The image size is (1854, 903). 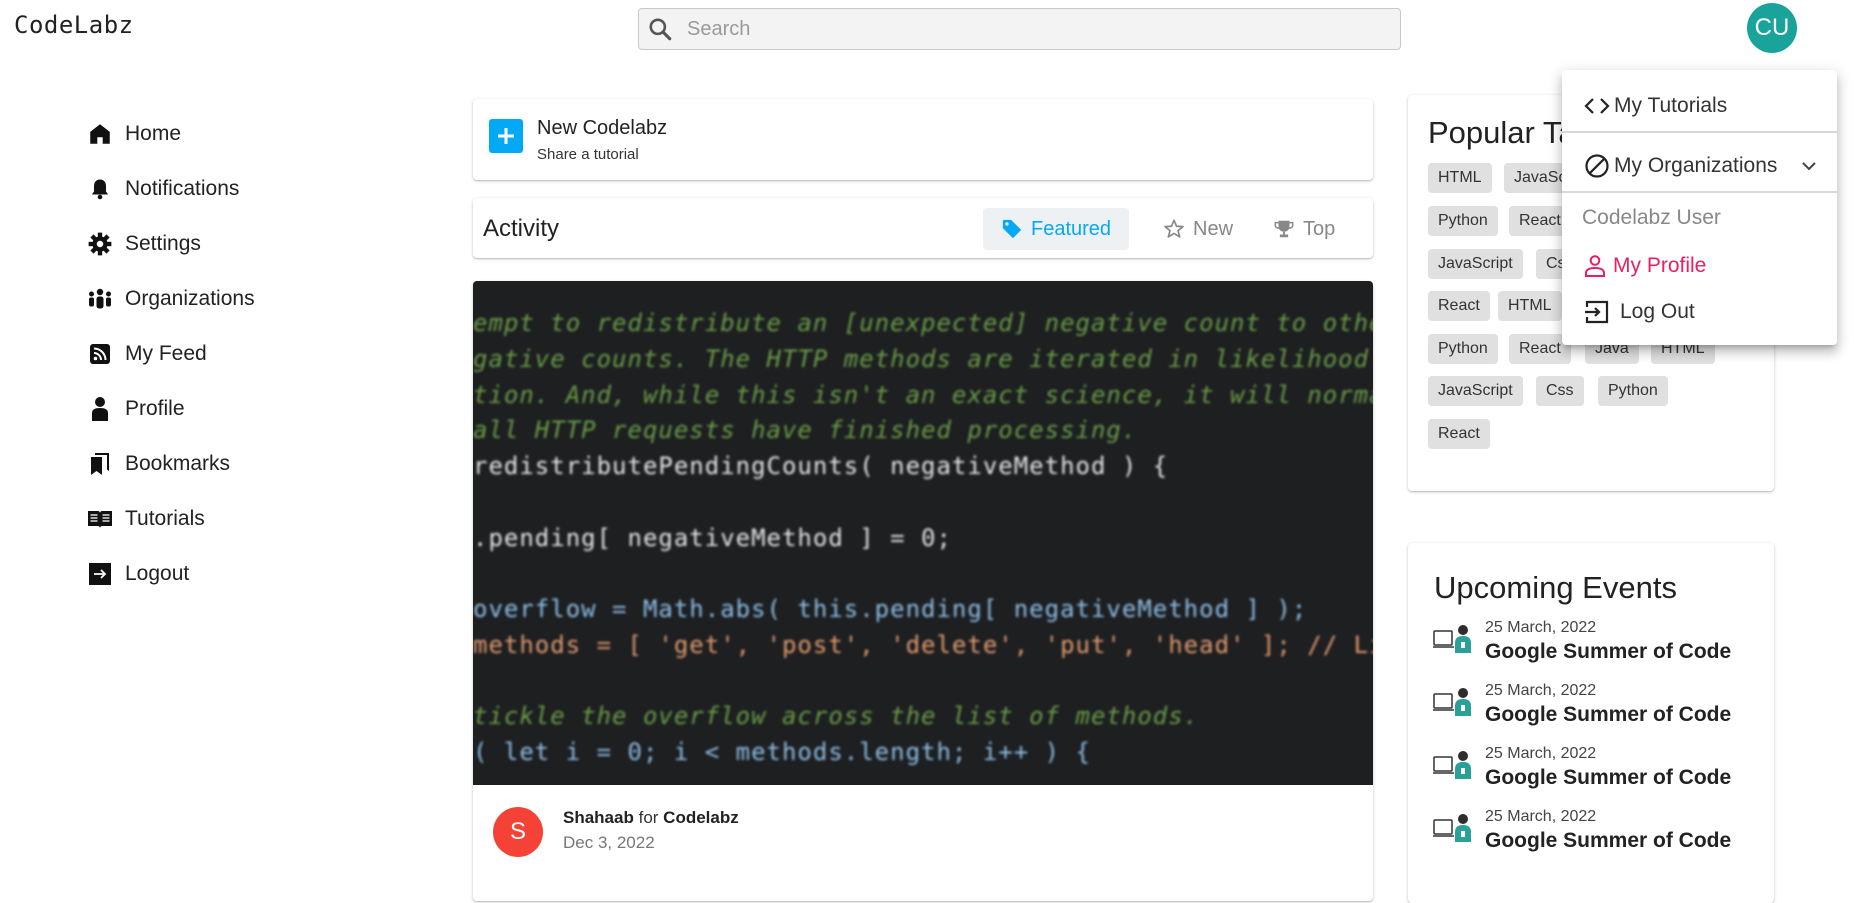 I want to click on menu-item-my-organizations: My Organizations, so click(x=1699, y=166).